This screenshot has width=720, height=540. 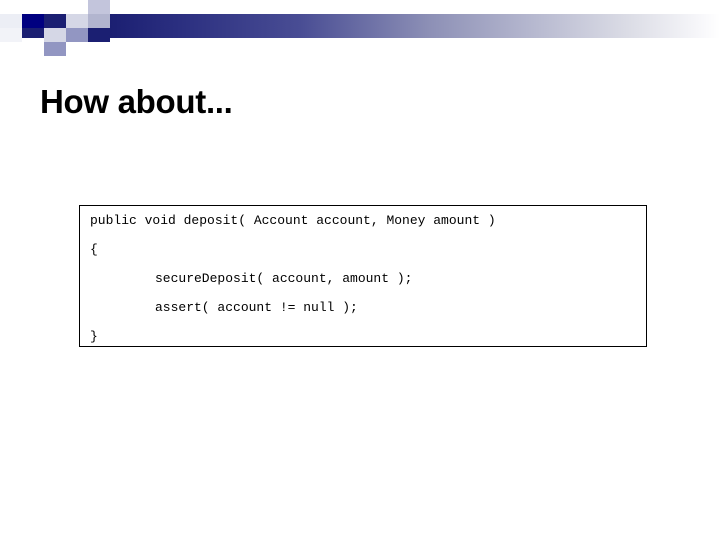 What do you see at coordinates (99, 21) in the screenshot?
I see `square-lavender-mute` at bounding box center [99, 21].